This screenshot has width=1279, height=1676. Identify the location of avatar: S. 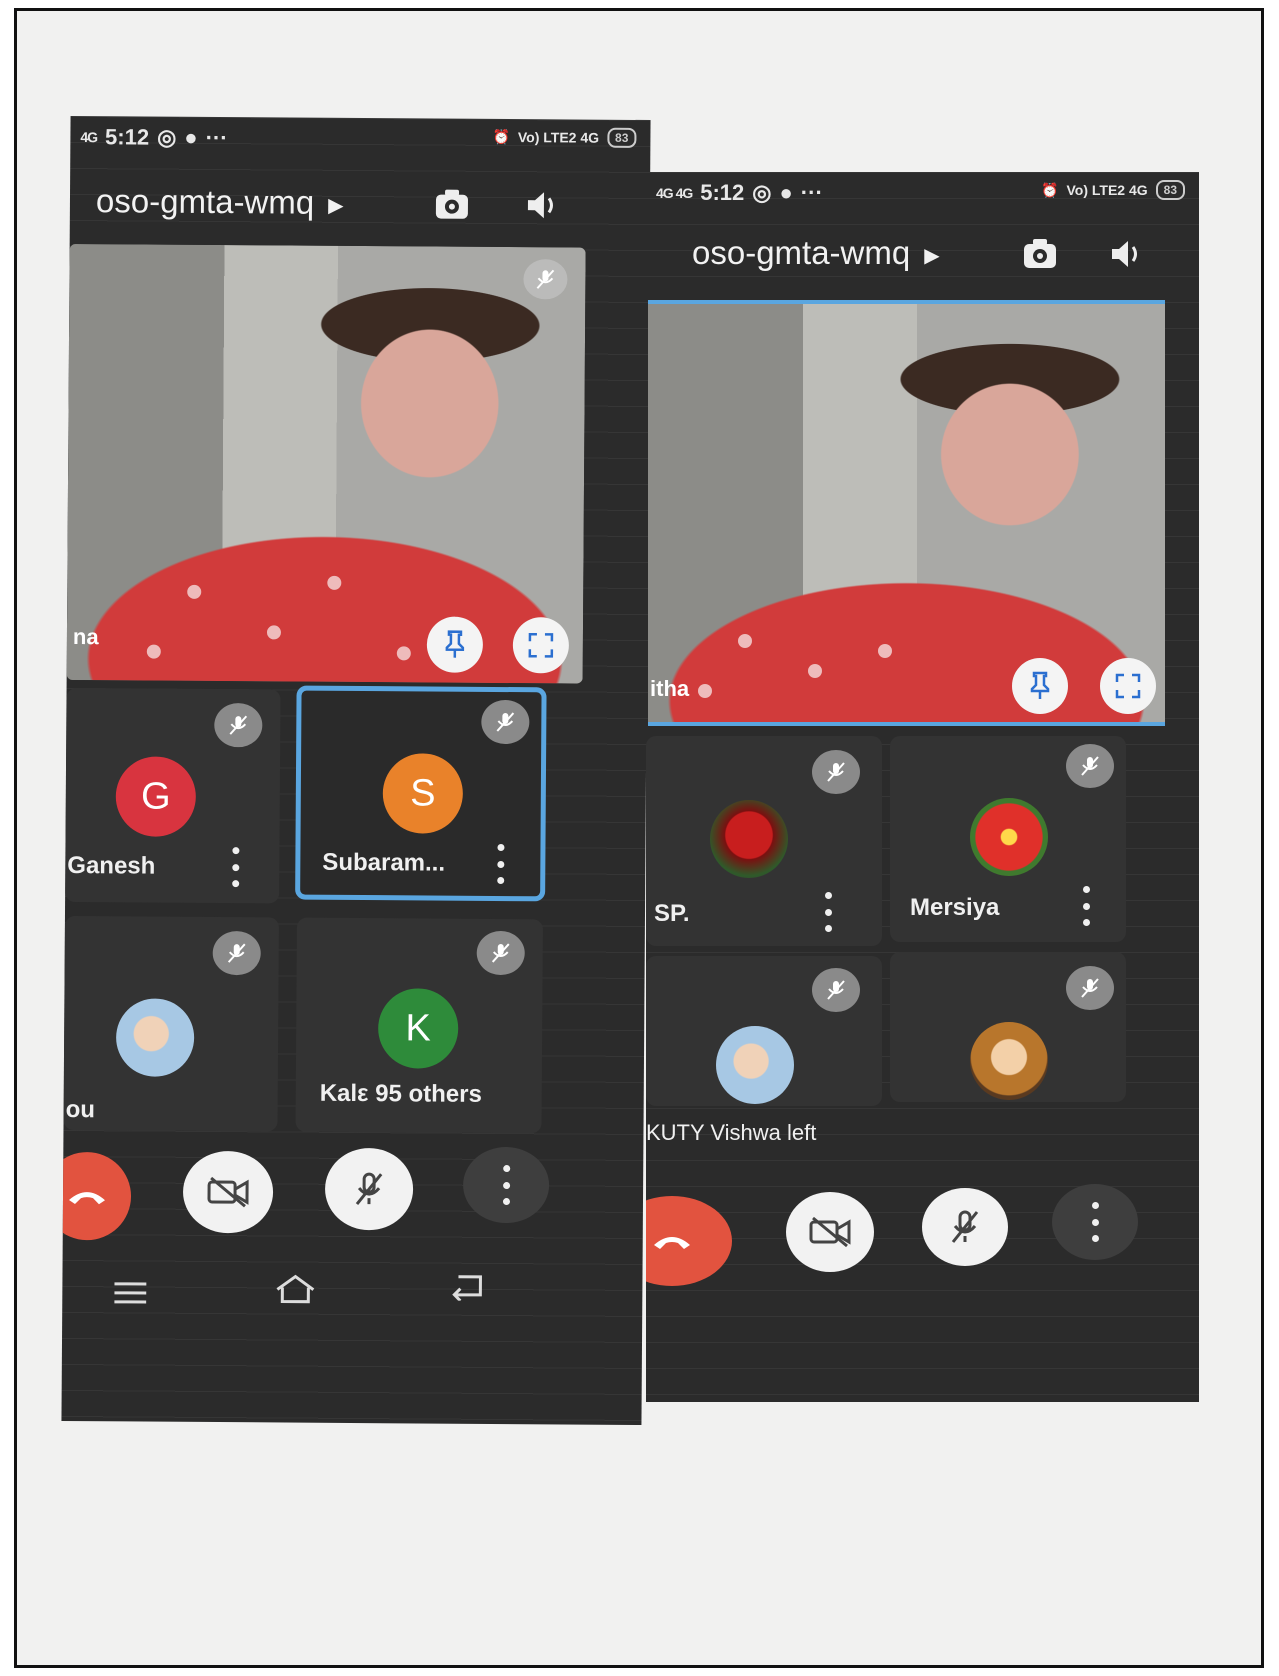
(423, 793).